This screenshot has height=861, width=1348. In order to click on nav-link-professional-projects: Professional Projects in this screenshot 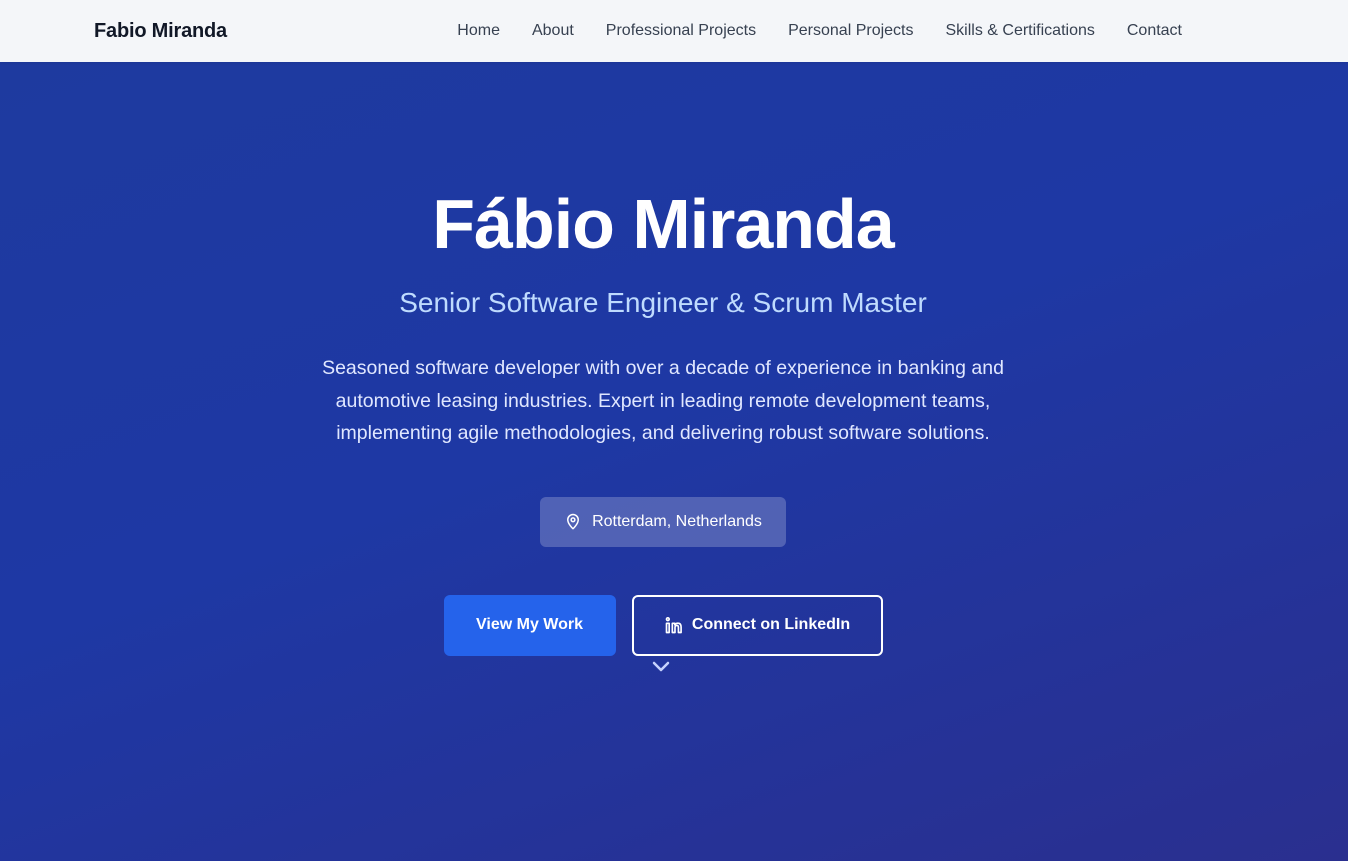, I will do `click(681, 31)`.